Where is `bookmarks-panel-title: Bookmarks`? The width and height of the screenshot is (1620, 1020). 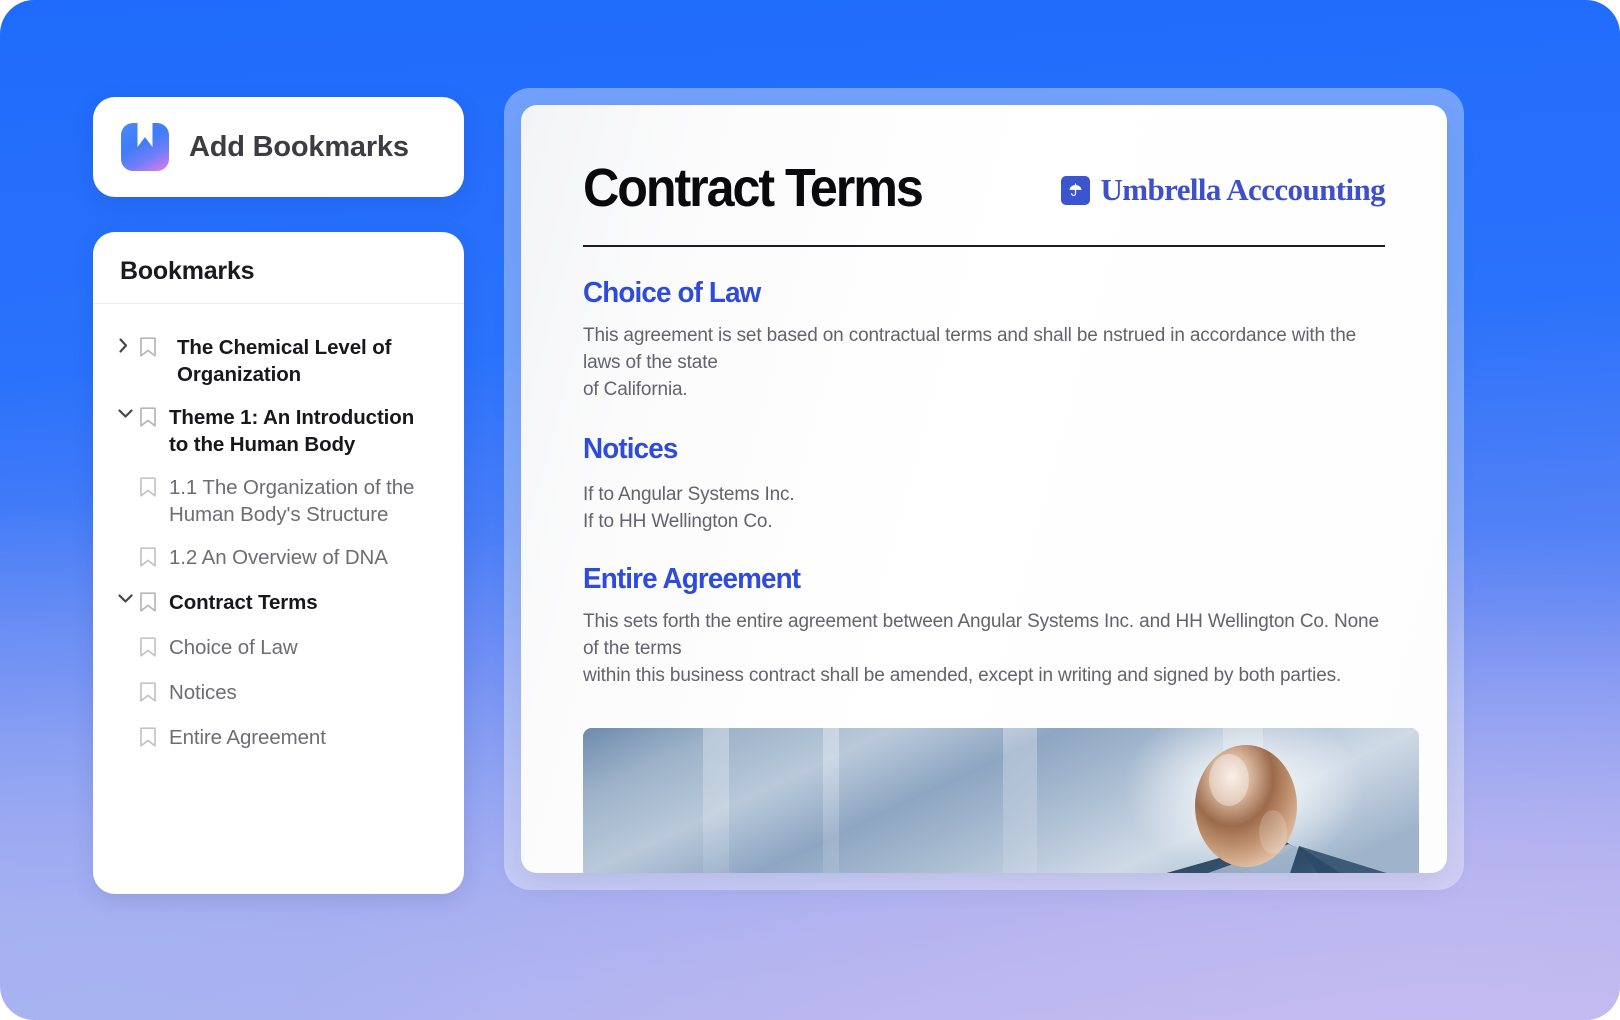 bookmarks-panel-title: Bookmarks is located at coordinates (187, 271).